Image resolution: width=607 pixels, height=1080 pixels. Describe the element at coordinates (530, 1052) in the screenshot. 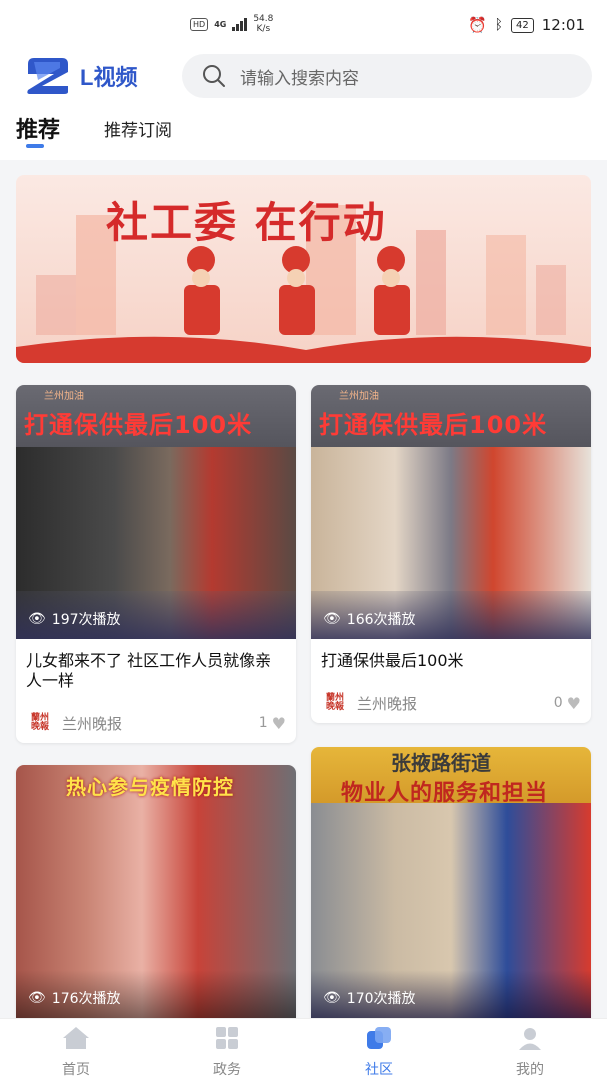

I see `nav-profile: 我的` at that location.